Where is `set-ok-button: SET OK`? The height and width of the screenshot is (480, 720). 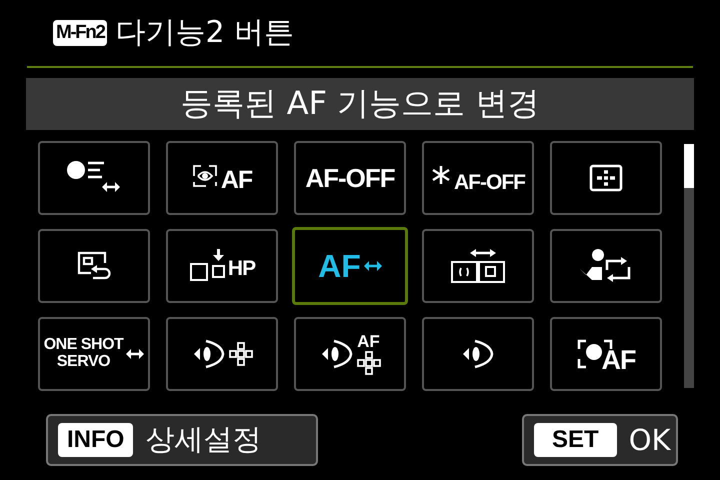
set-ok-button: SET OK is located at coordinates (600, 440).